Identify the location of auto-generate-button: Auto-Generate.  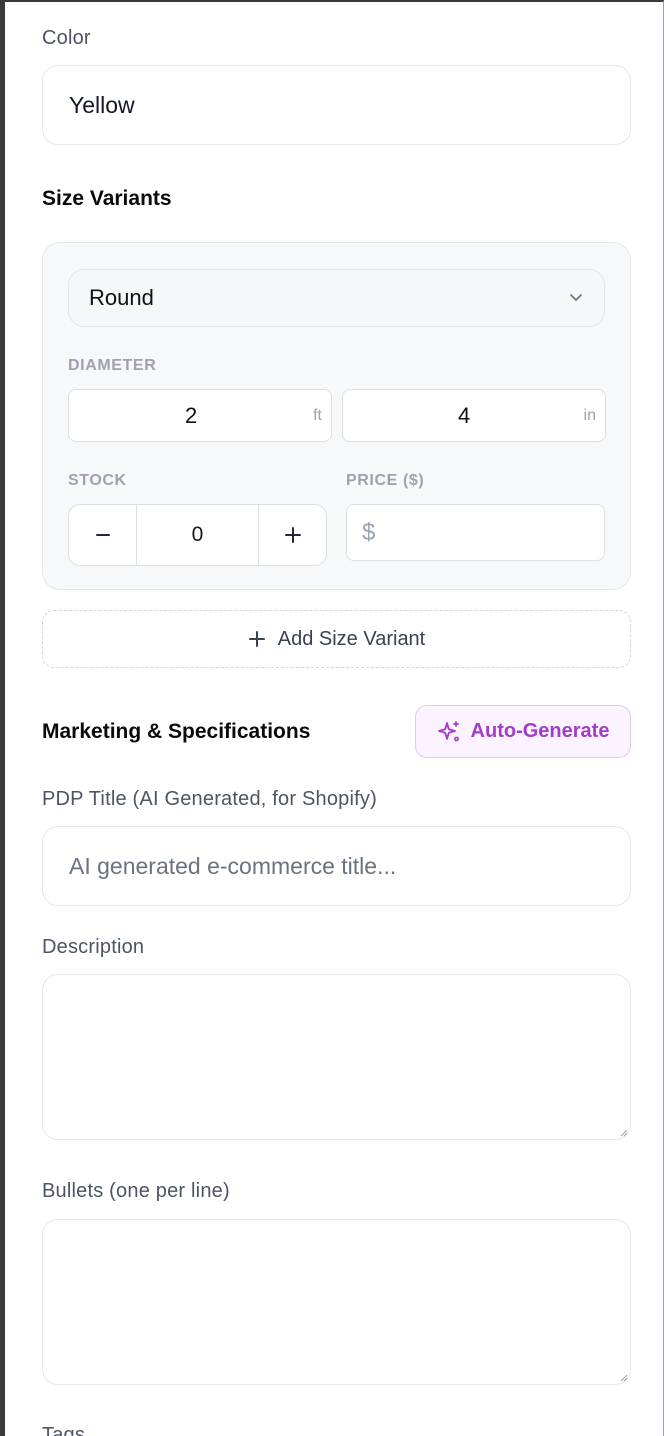
(523, 731).